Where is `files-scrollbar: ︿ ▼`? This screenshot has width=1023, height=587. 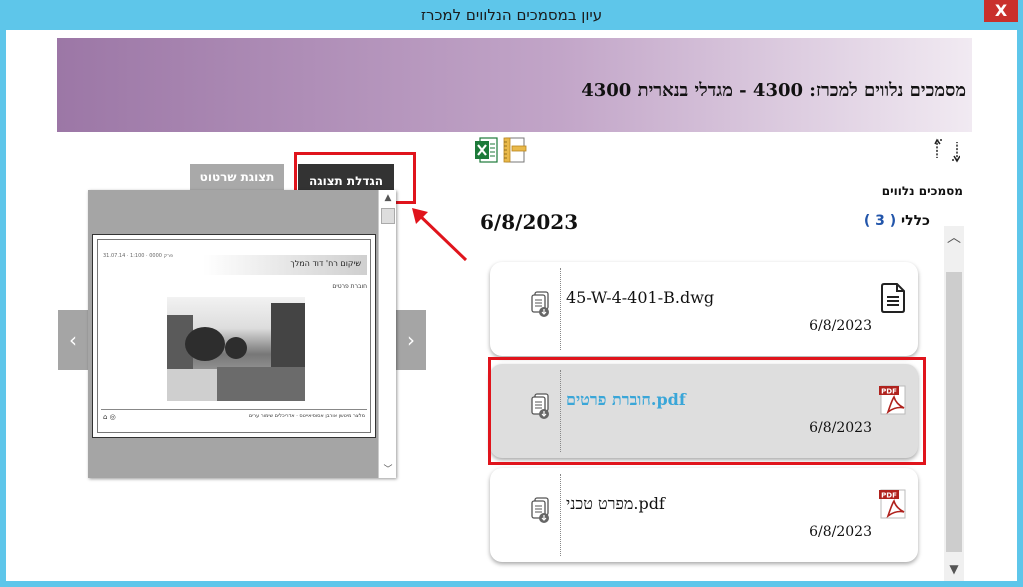 files-scrollbar: ︿ ▼ is located at coordinates (954, 403).